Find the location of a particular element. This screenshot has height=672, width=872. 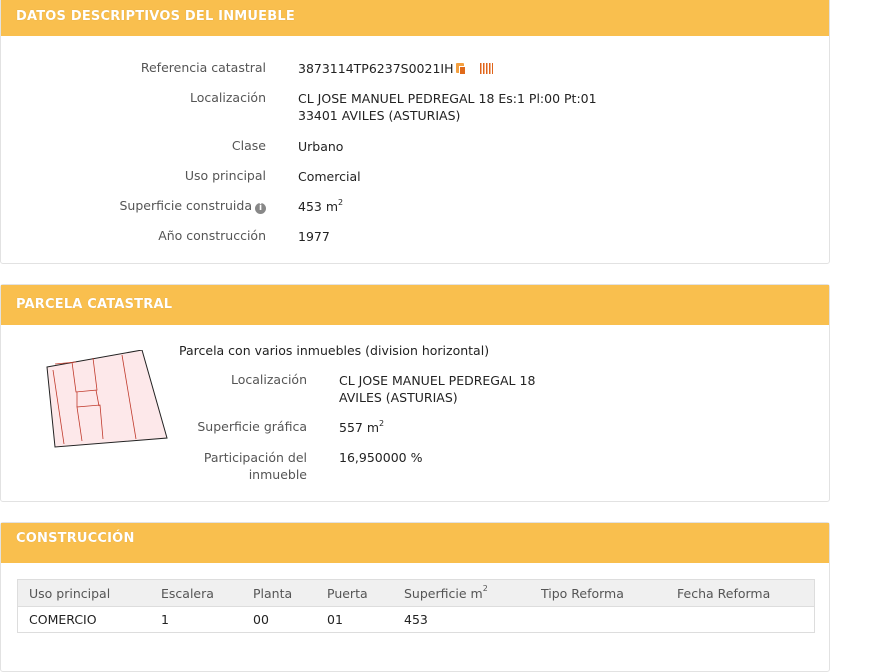

uso-principal-label: Uso principal is located at coordinates (225, 175).